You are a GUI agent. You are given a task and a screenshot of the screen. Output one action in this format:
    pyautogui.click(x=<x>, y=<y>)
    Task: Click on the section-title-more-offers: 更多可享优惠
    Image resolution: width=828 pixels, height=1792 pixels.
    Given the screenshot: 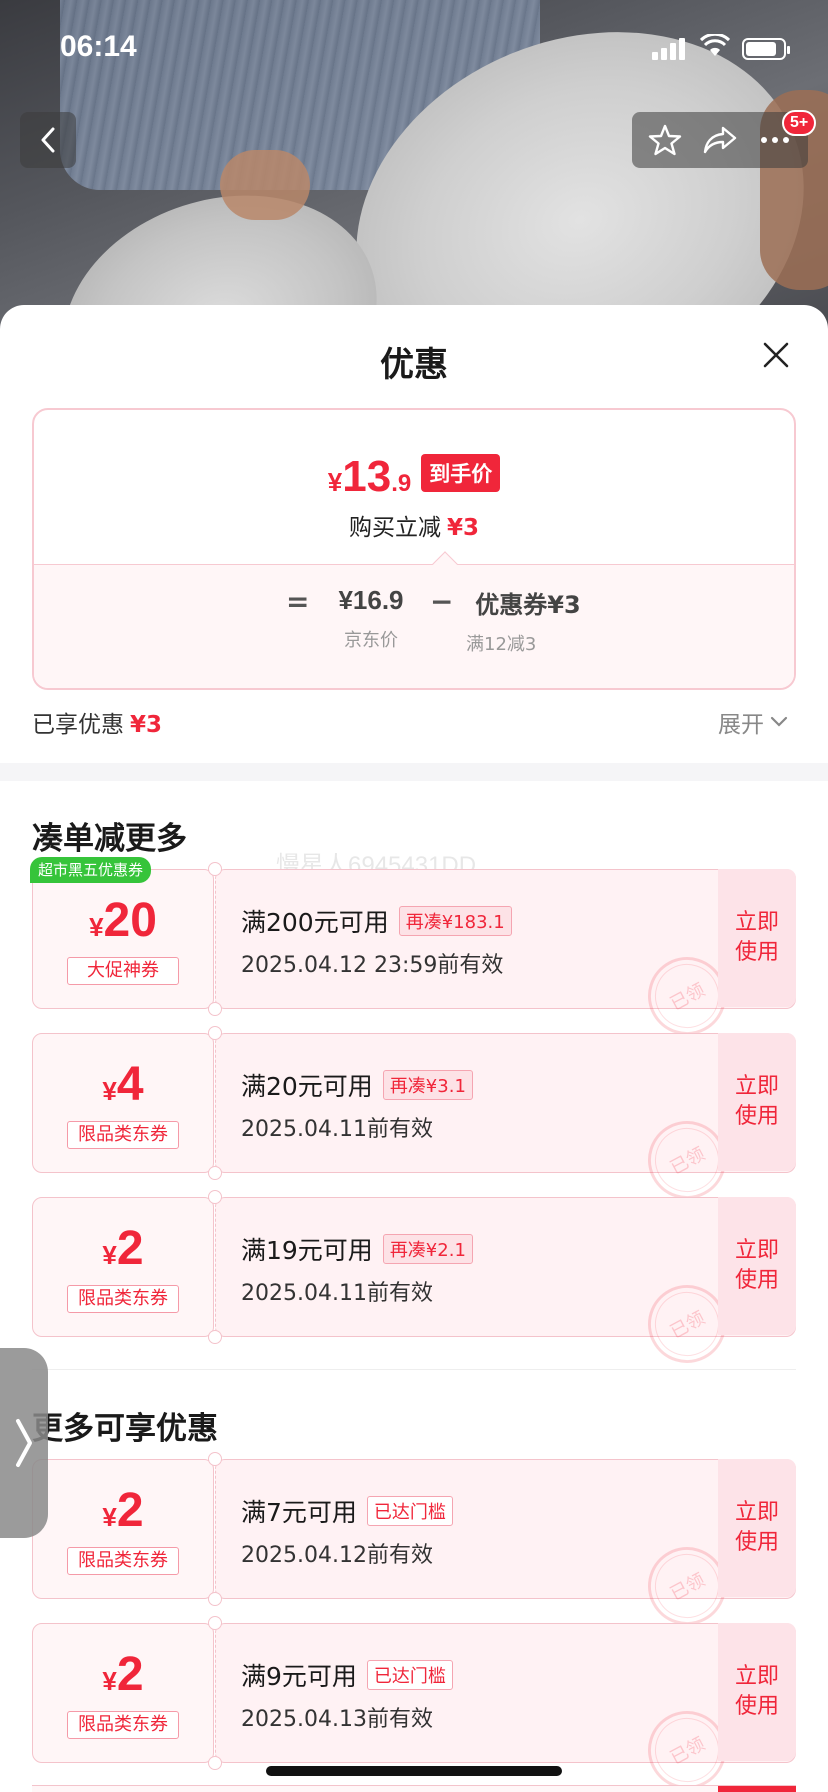 What is the action you would take?
    pyautogui.click(x=125, y=1429)
    